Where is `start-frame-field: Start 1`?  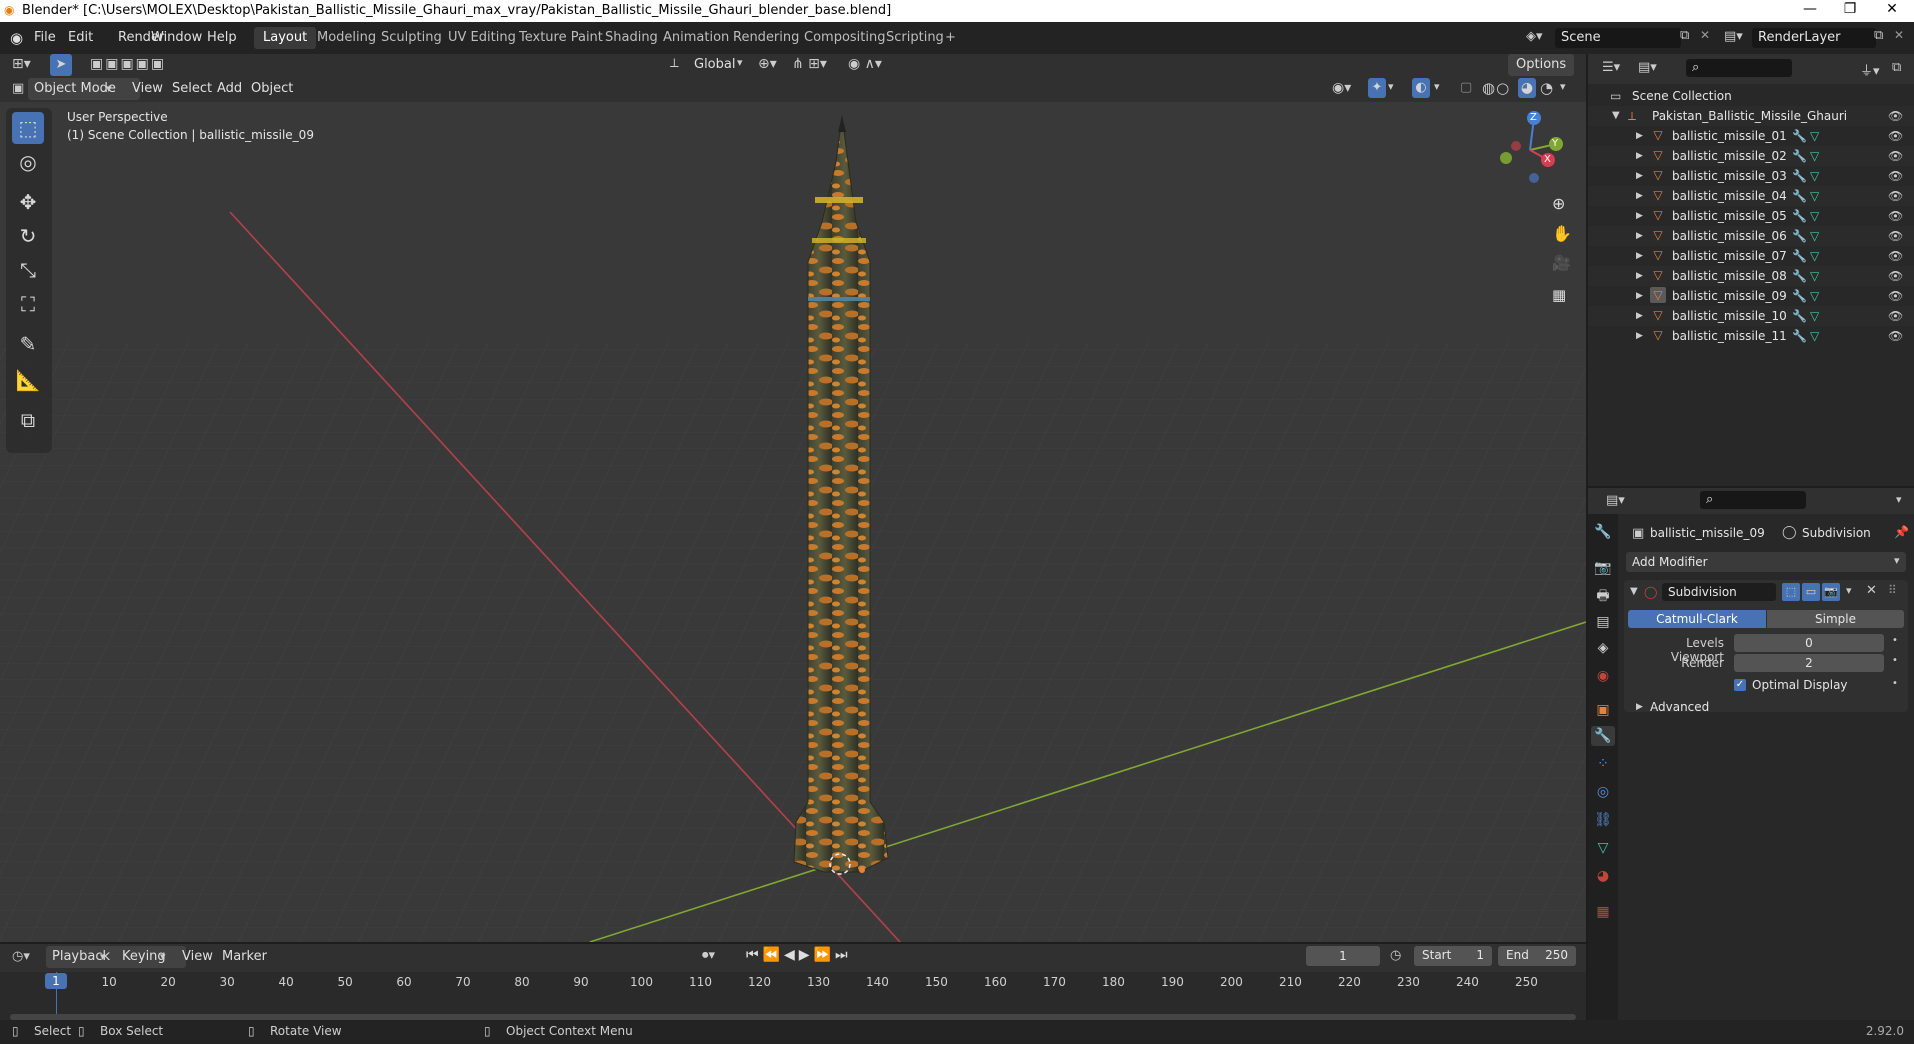 start-frame-field: Start 1 is located at coordinates (1453, 956).